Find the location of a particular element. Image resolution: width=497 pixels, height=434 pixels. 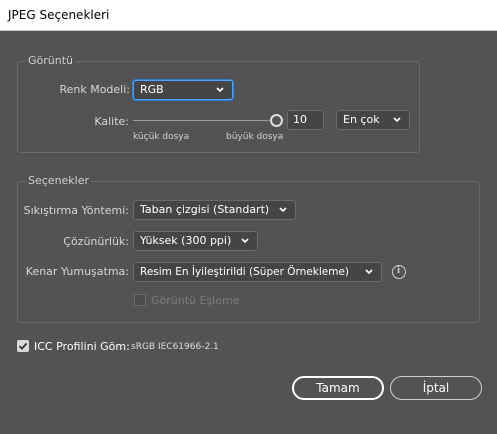

quality-label: Kalite: is located at coordinates (111, 121).